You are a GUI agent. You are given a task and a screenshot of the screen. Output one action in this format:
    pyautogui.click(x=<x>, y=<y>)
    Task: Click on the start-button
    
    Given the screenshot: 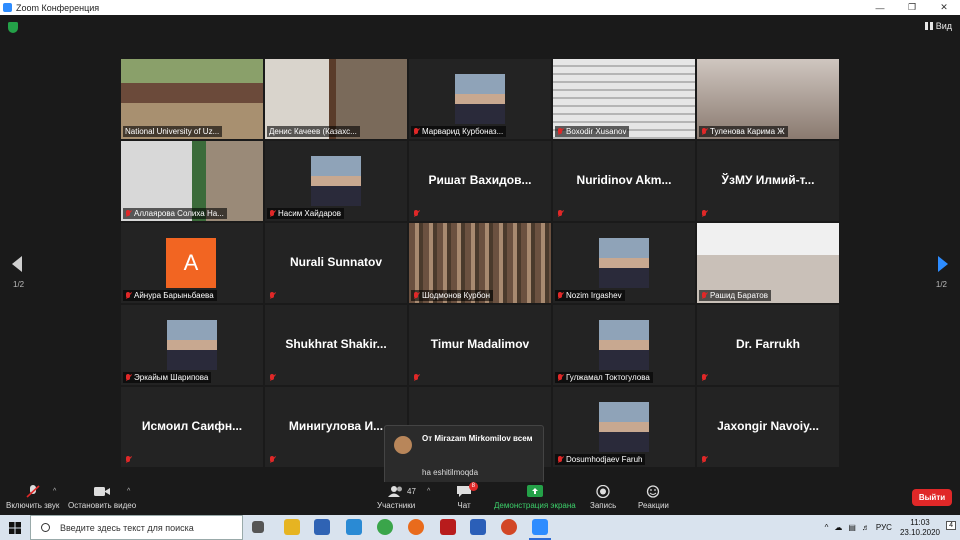 What is the action you would take?
    pyautogui.click(x=15, y=527)
    